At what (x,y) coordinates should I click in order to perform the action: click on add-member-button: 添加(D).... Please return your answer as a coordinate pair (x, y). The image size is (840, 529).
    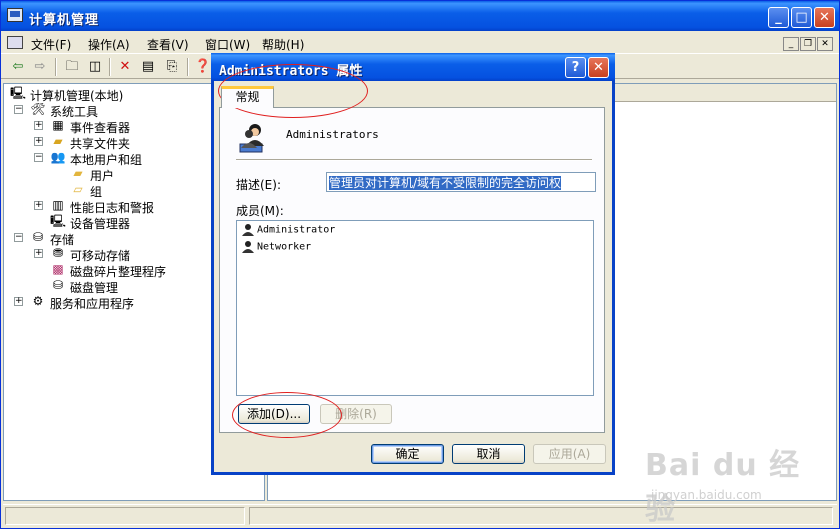
    Looking at the image, I should click on (274, 414).